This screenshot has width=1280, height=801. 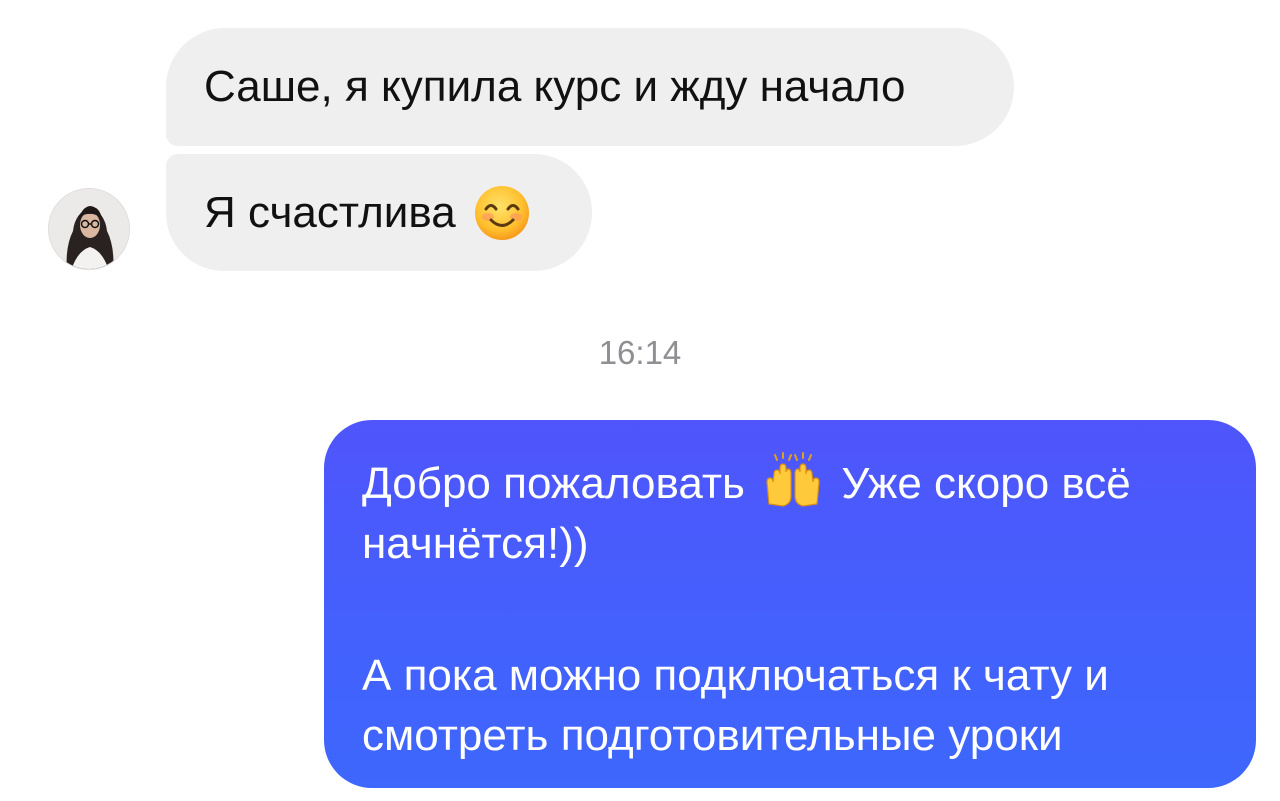 I want to click on smiling-face-emoji-icon, so click(x=501, y=212).